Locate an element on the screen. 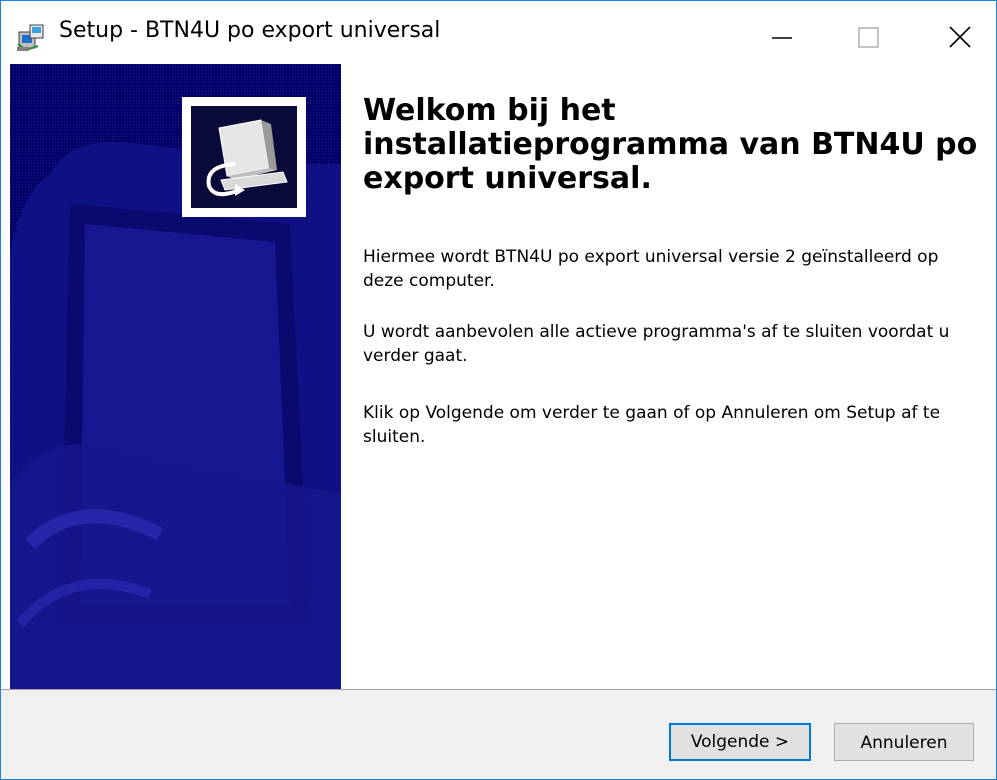  computer-install-icon is located at coordinates (244, 157).